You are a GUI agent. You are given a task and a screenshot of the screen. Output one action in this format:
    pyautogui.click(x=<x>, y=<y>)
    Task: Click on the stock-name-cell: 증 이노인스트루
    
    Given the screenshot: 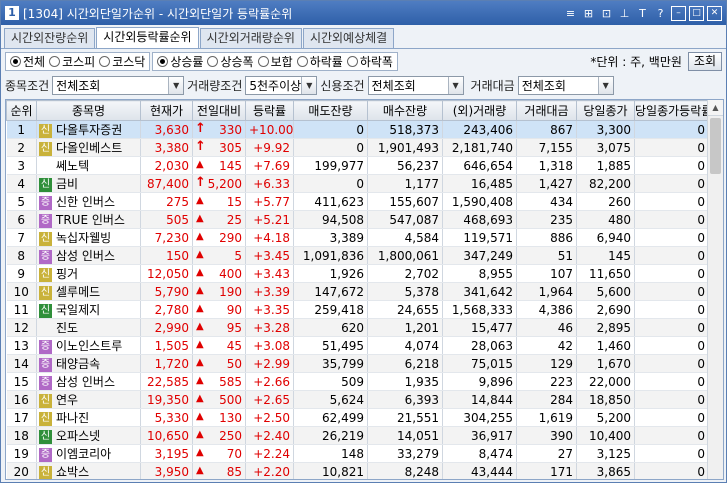 What is the action you would take?
    pyautogui.click(x=88, y=345)
    